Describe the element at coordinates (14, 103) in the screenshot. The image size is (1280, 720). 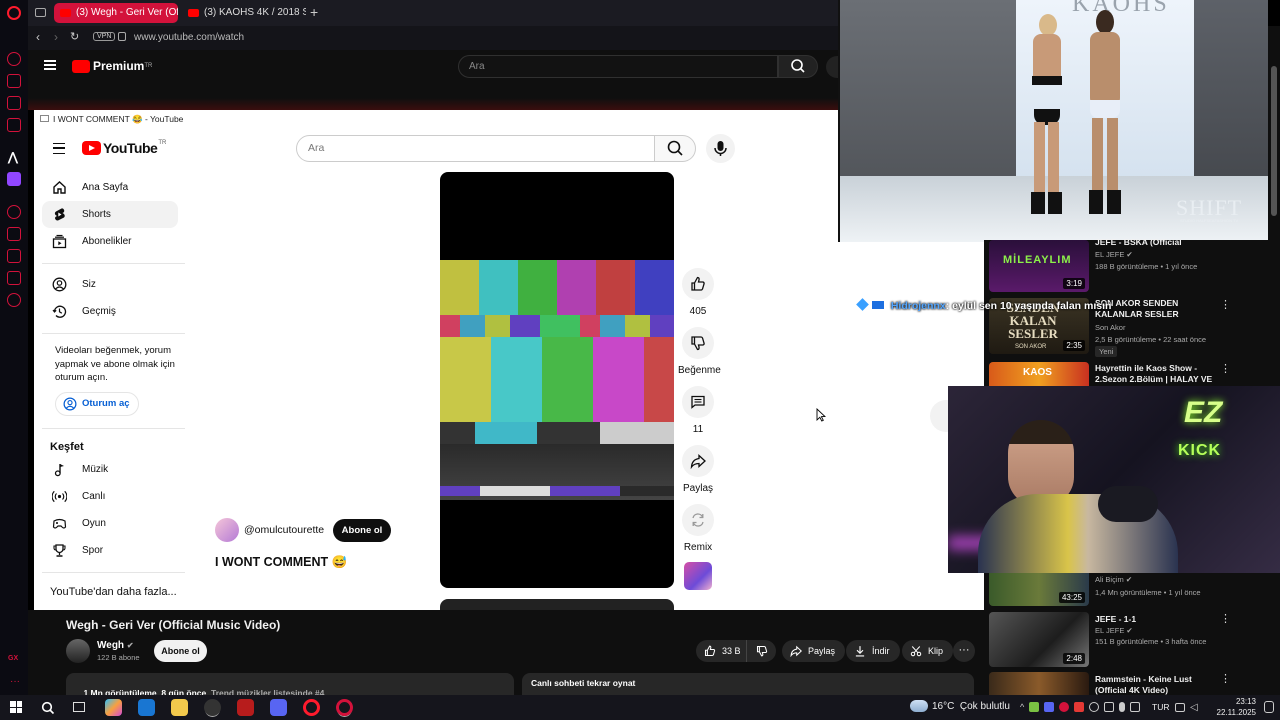
I see `aria-icon` at that location.